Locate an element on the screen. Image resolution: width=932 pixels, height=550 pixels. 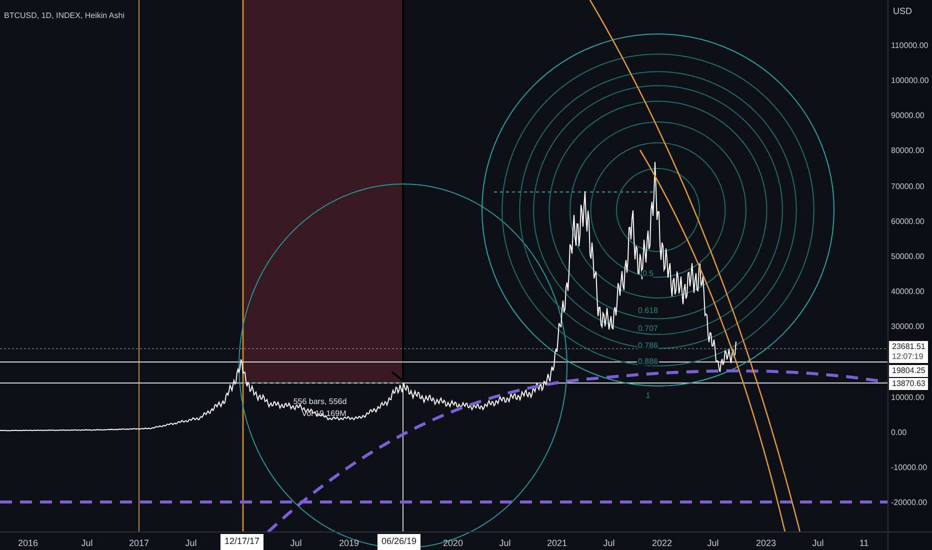
fib-level-label: 0.707 is located at coordinates (648, 328).